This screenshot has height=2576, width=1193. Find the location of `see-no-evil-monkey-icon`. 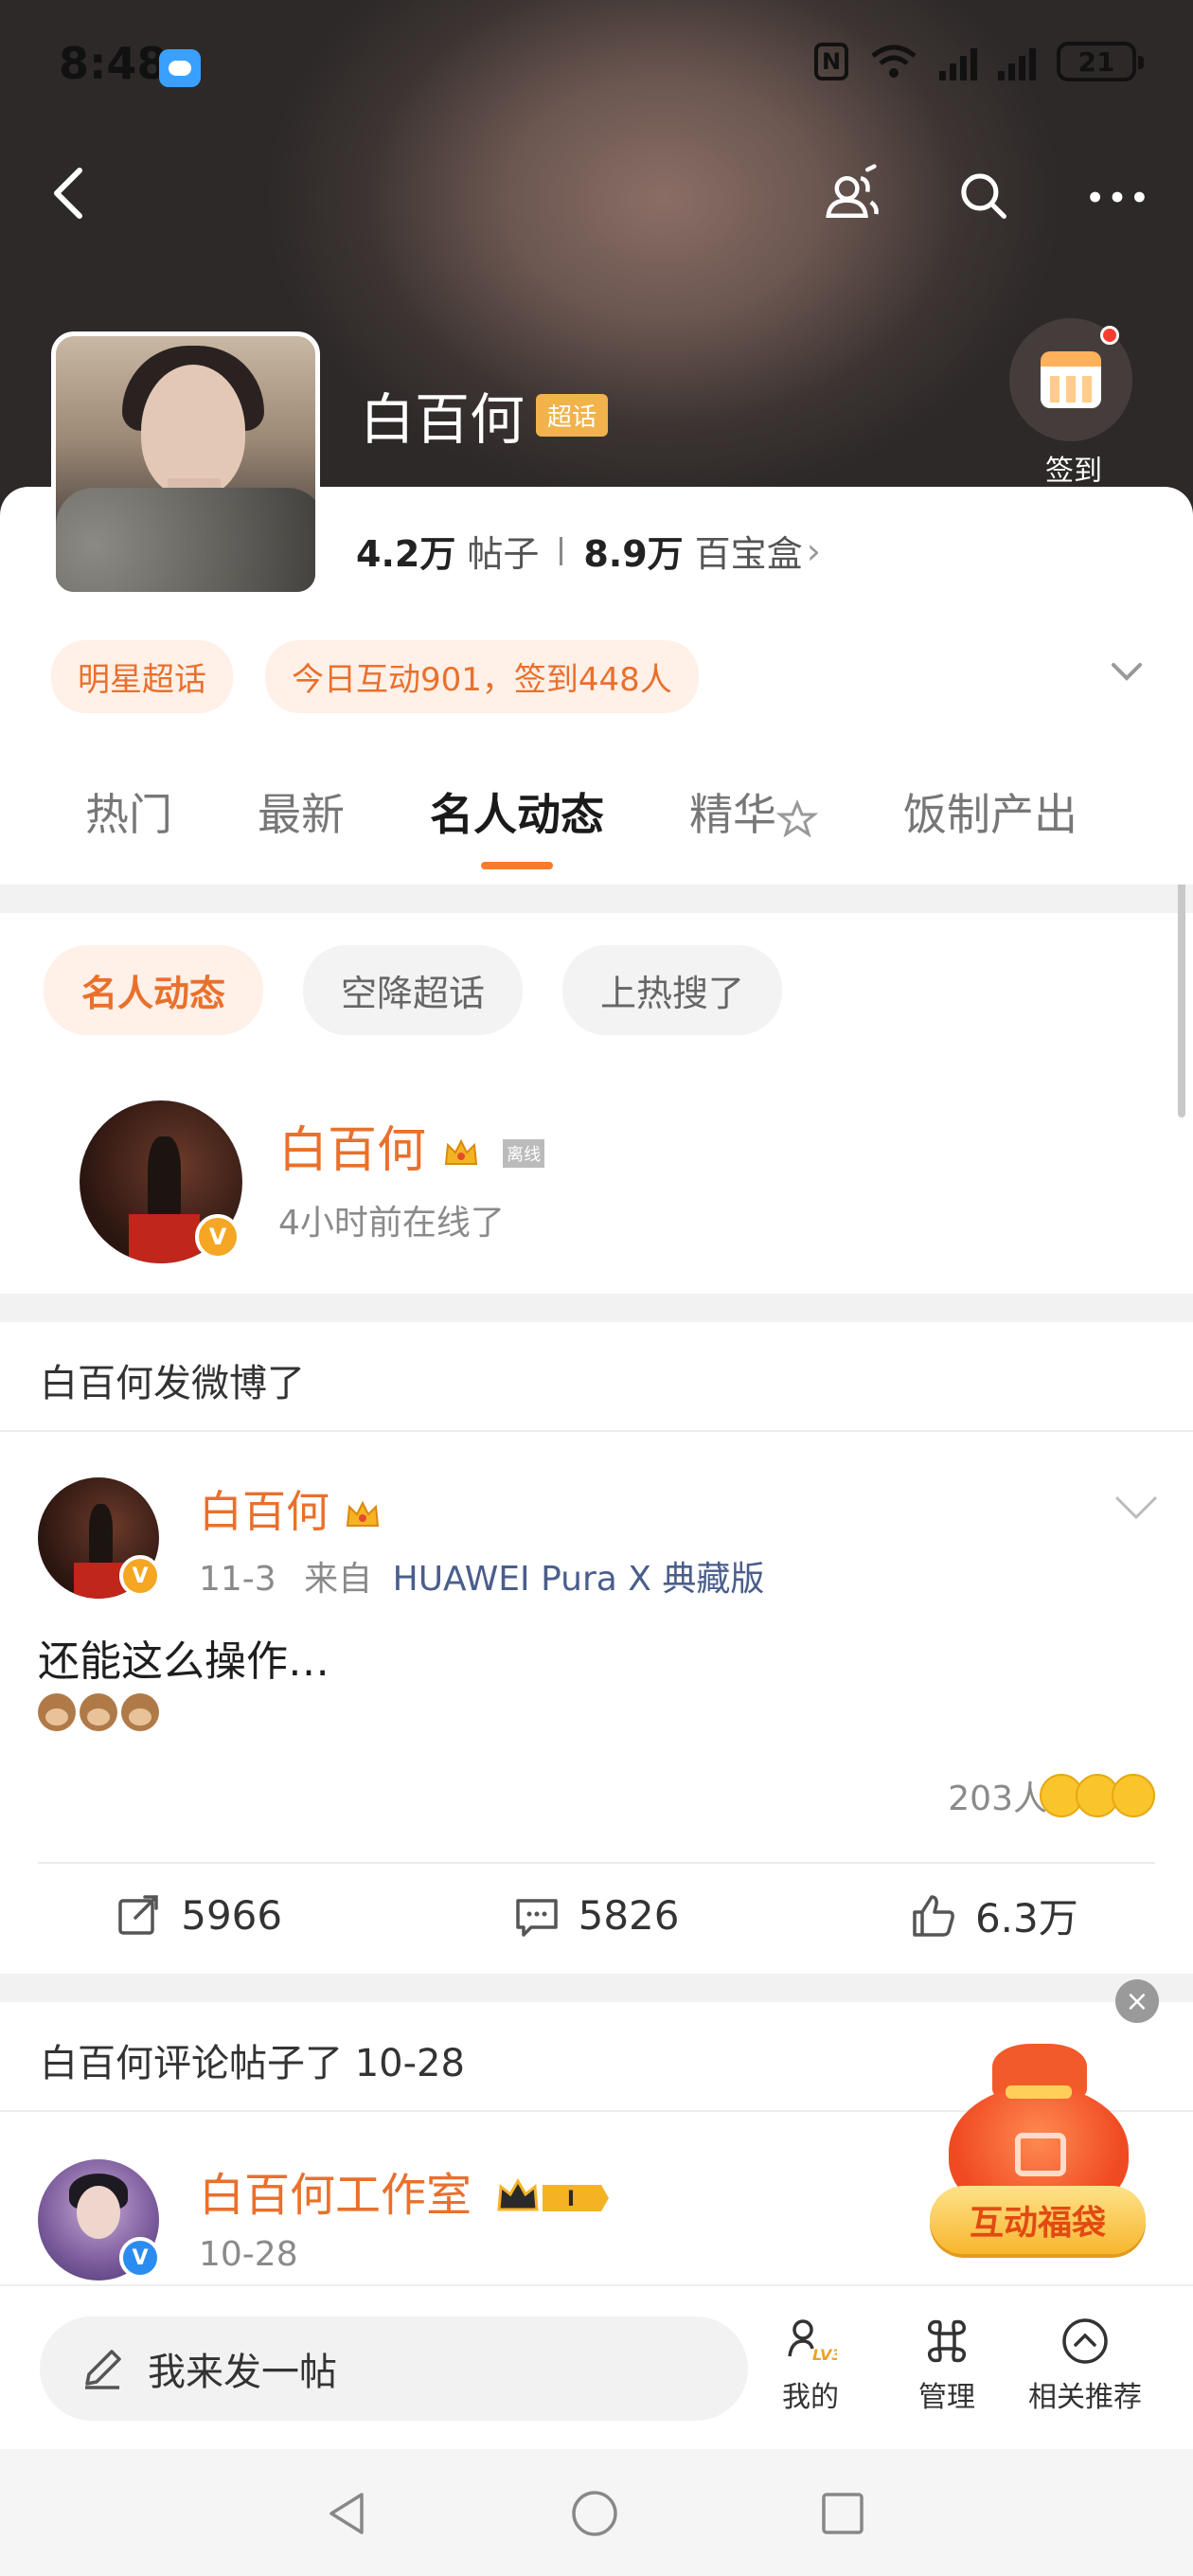

see-no-evil-monkey-icon is located at coordinates (57, 1712).